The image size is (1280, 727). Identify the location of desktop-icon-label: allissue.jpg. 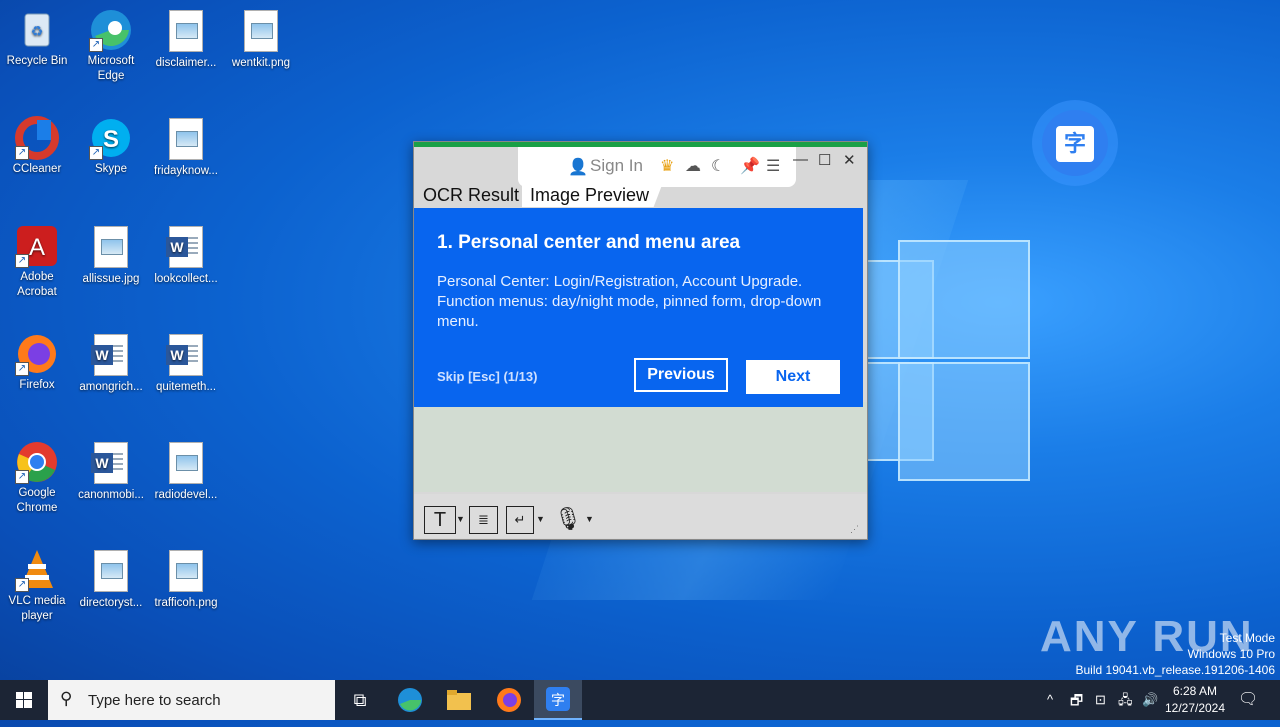
(111, 279).